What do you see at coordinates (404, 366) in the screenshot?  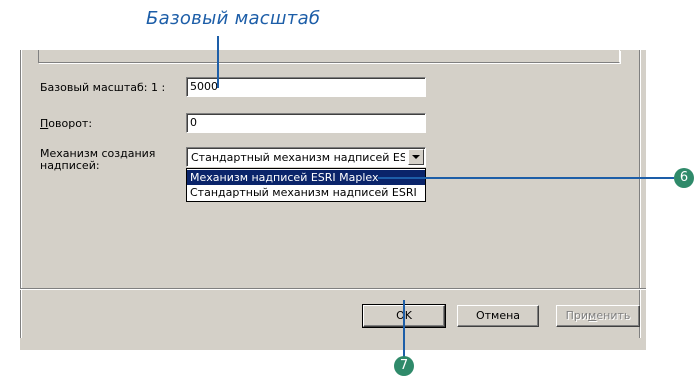 I see `callout-badge-7: 7` at bounding box center [404, 366].